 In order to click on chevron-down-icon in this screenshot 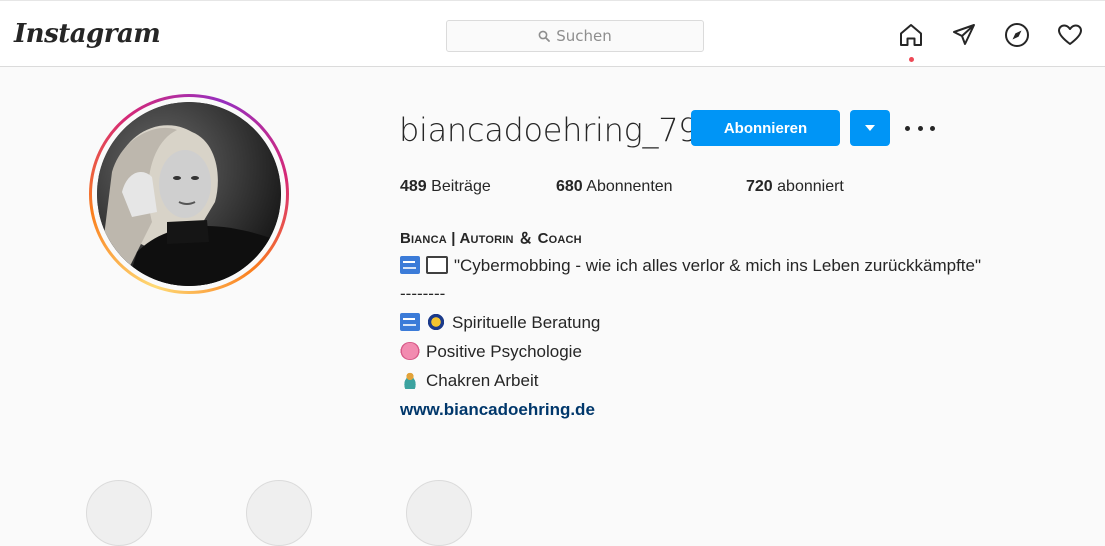, I will do `click(870, 128)`.